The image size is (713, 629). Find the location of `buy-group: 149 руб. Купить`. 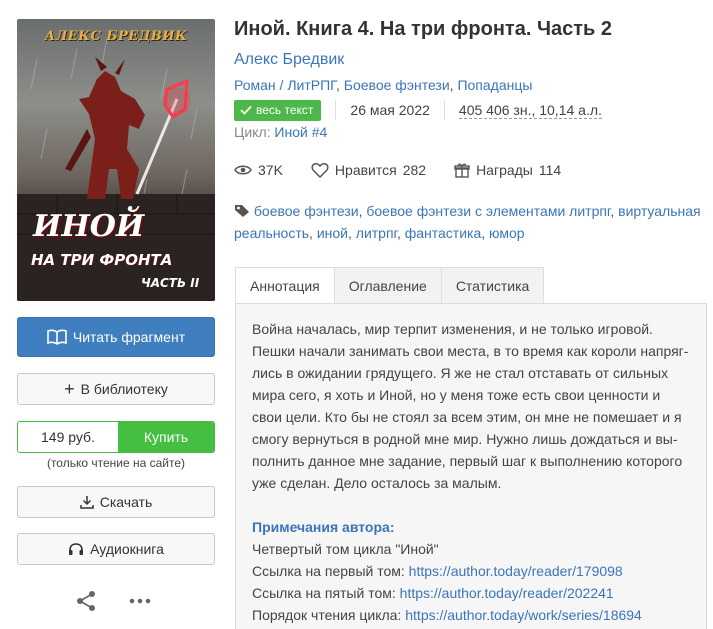

buy-group: 149 руб. Купить is located at coordinates (116, 437).